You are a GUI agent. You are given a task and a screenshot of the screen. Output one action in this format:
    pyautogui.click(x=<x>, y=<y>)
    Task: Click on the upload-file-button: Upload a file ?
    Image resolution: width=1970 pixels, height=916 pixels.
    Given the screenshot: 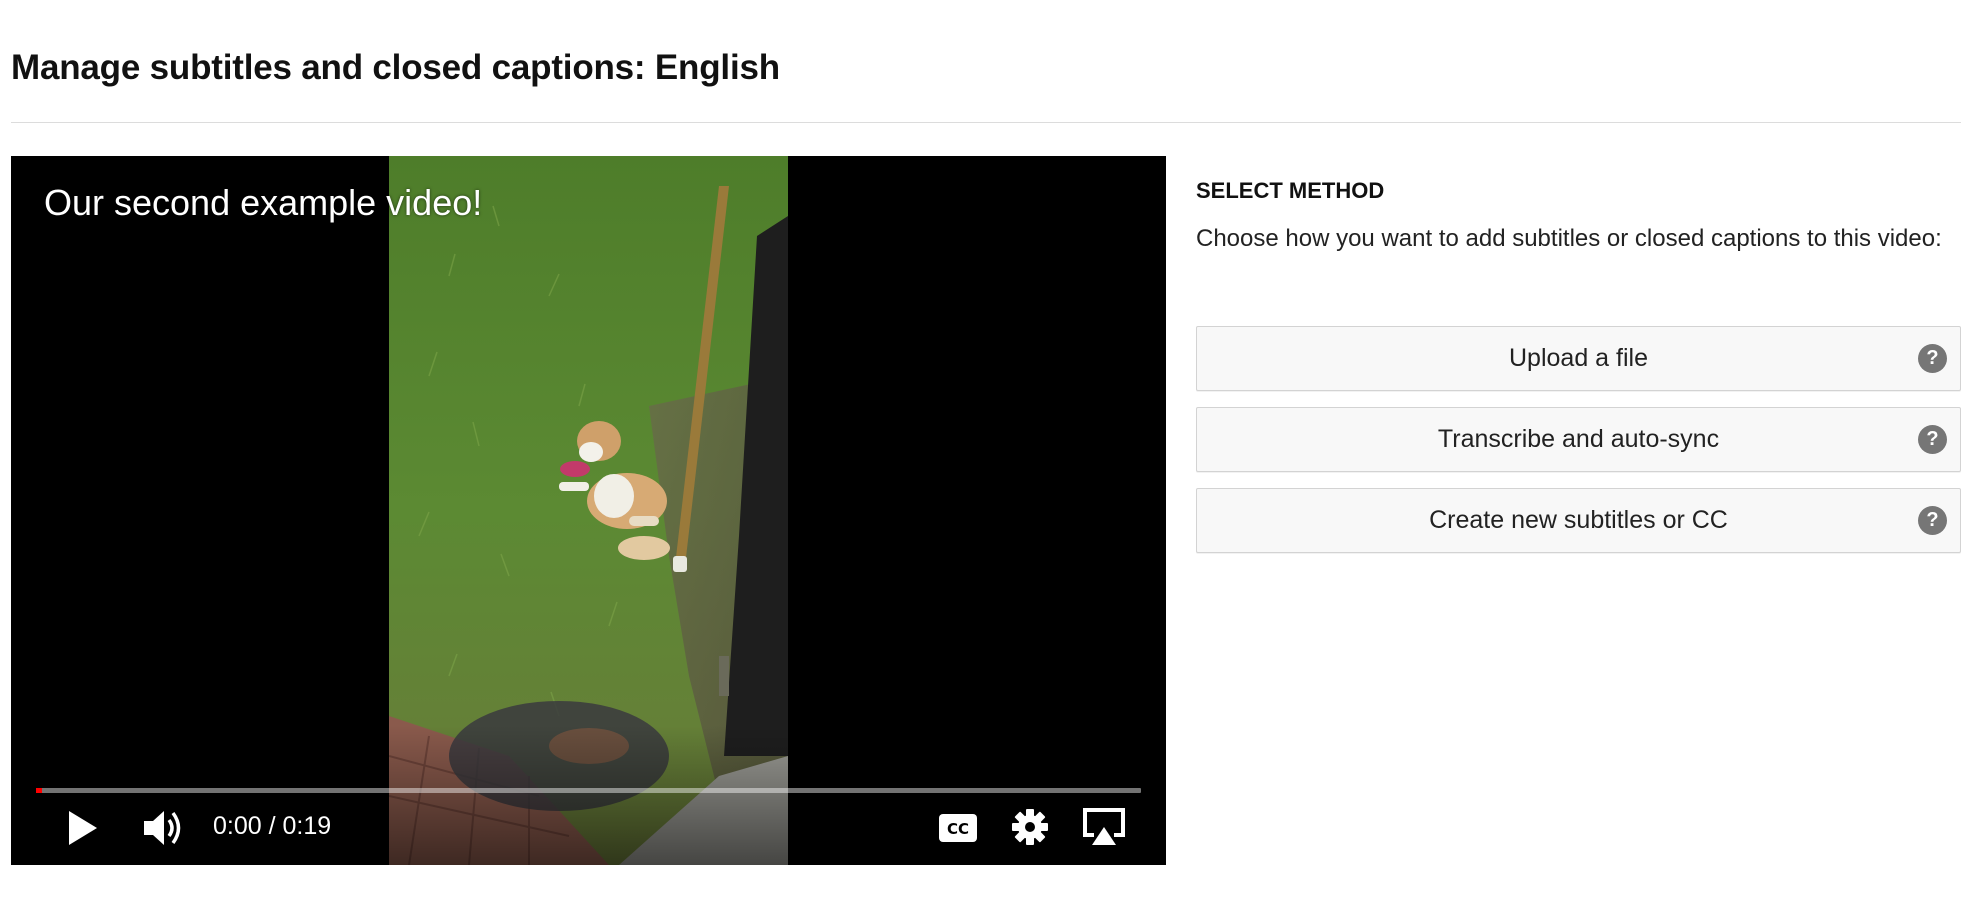 What is the action you would take?
    pyautogui.click(x=1578, y=358)
    